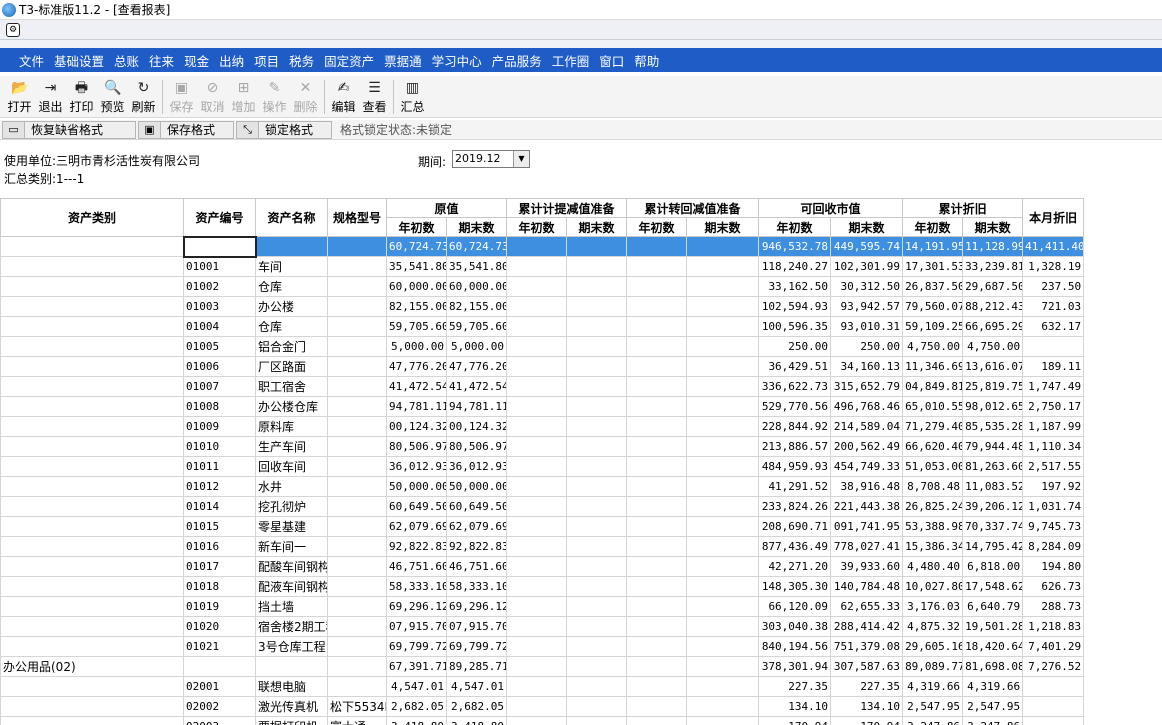  What do you see at coordinates (795, 546) in the screenshot?
I see `cell-vb: 877,436.49` at bounding box center [795, 546].